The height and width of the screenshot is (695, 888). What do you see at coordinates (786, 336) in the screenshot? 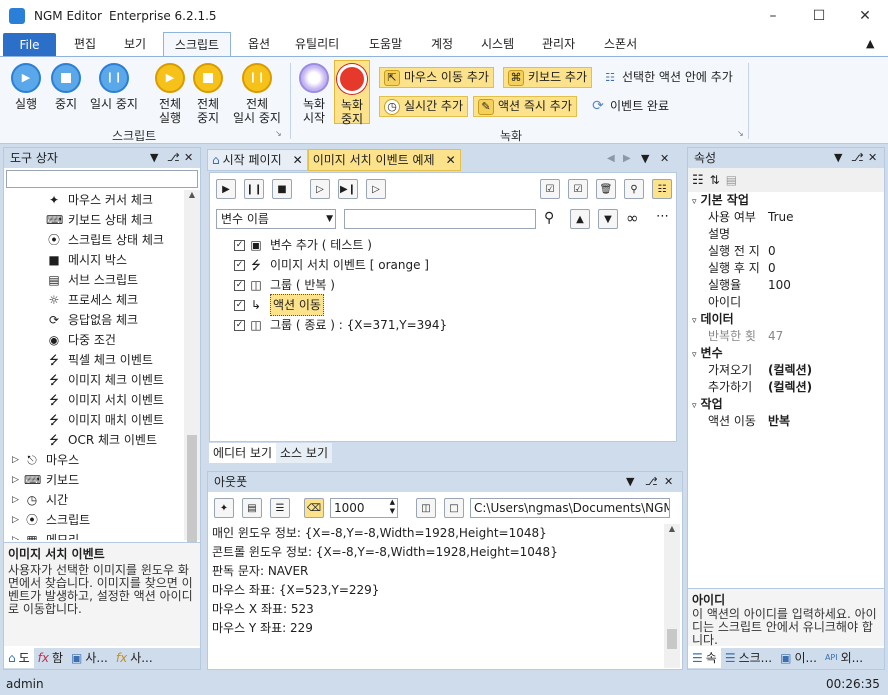
I see `property-row: 반복한 횟 47` at bounding box center [786, 336].